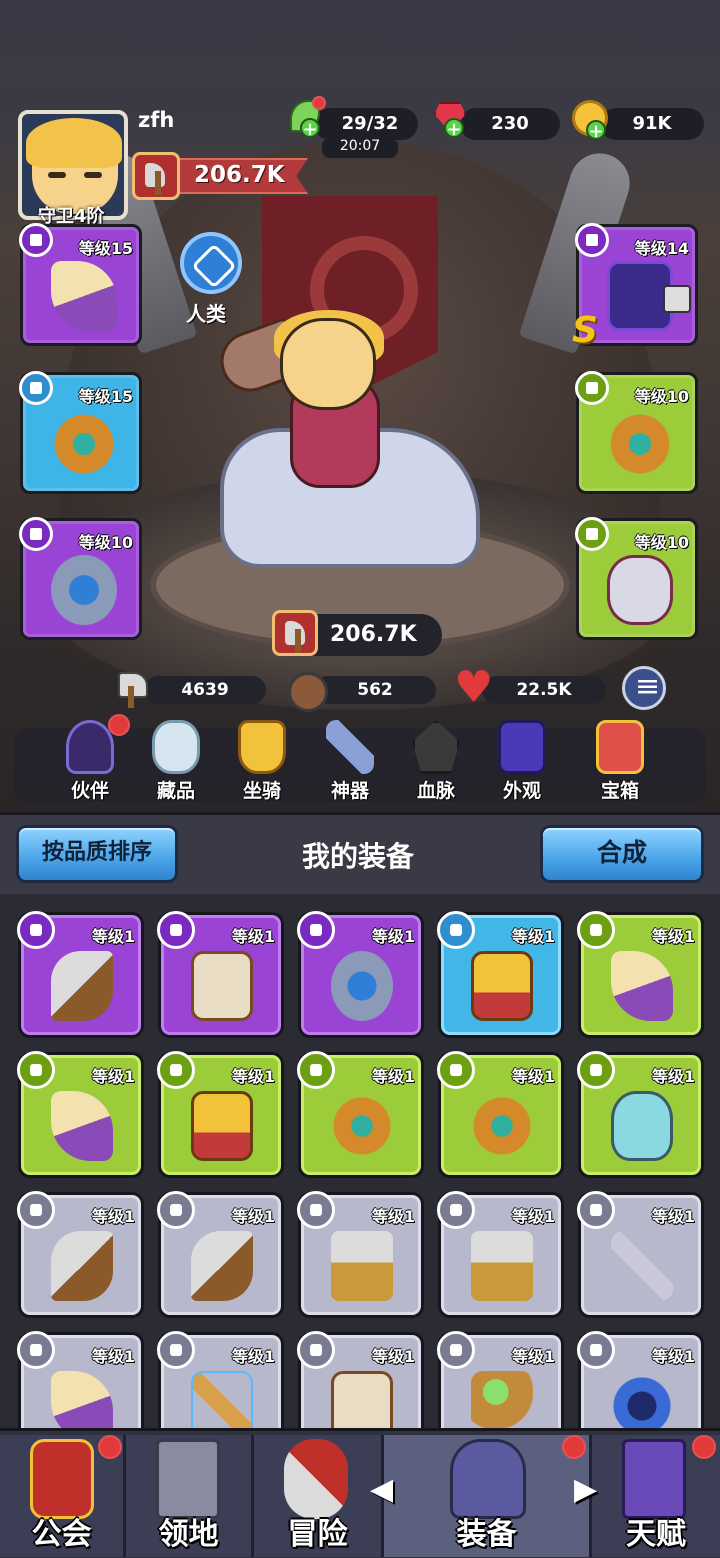 The height and width of the screenshot is (1558, 720). What do you see at coordinates (80, 284) in the screenshot?
I see `equip-slot-weapon: 等级15` at bounding box center [80, 284].